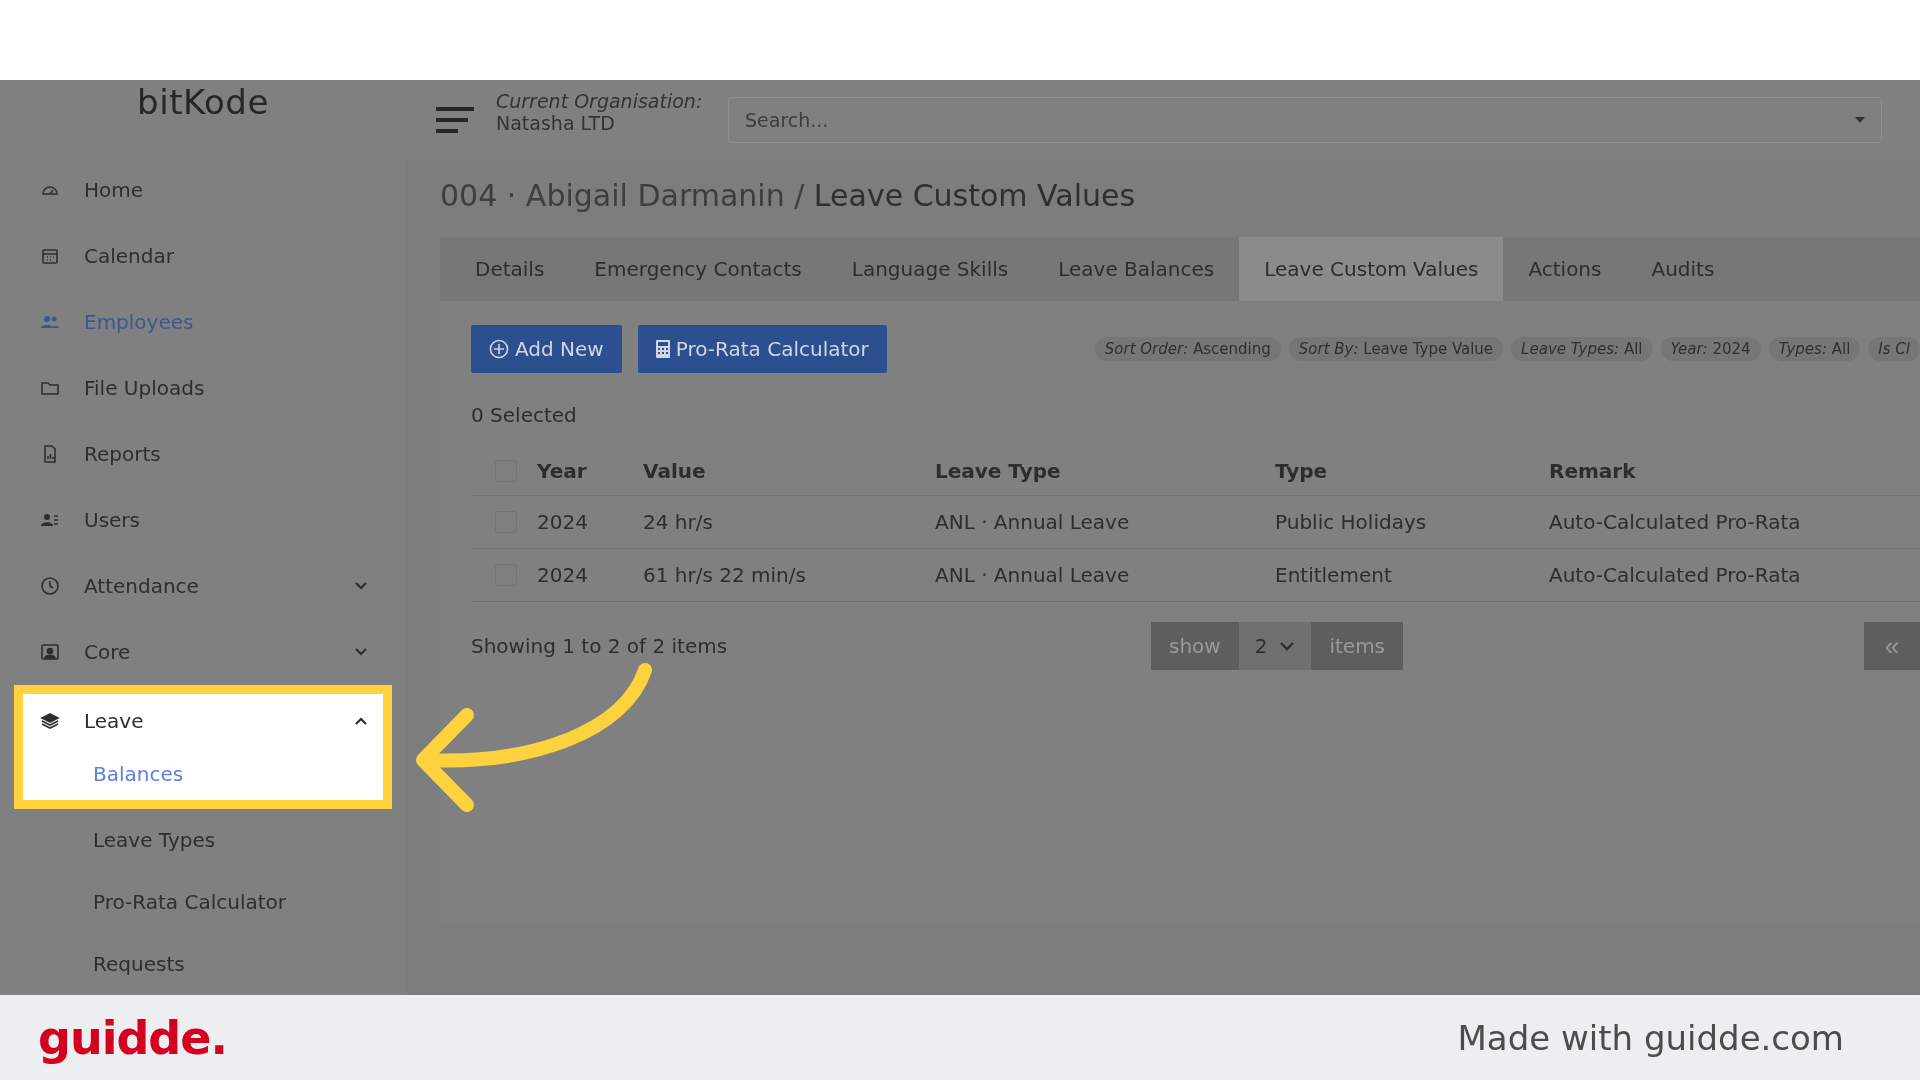 This screenshot has height=1080, width=1920. Describe the element at coordinates (556, 123) in the screenshot. I see `organisation-name: Natasha LTD` at that location.